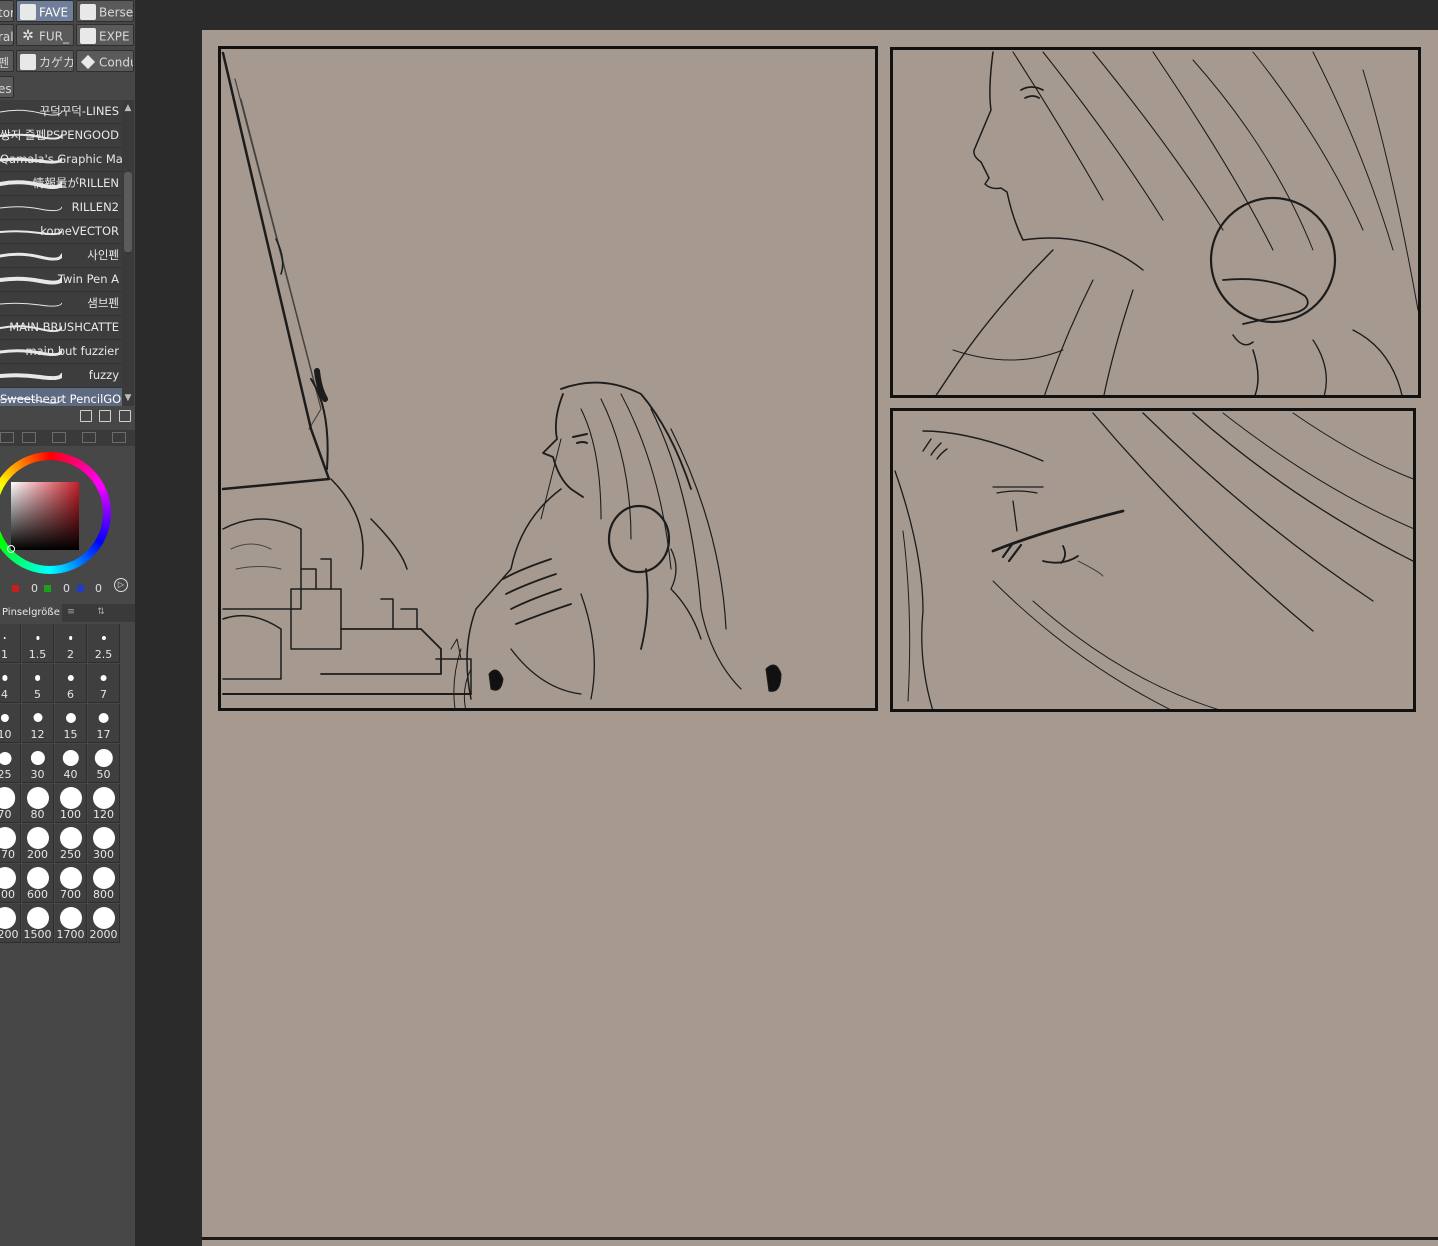  Describe the element at coordinates (7, 35) in the screenshot. I see `subtool-button-ral: ral` at that location.